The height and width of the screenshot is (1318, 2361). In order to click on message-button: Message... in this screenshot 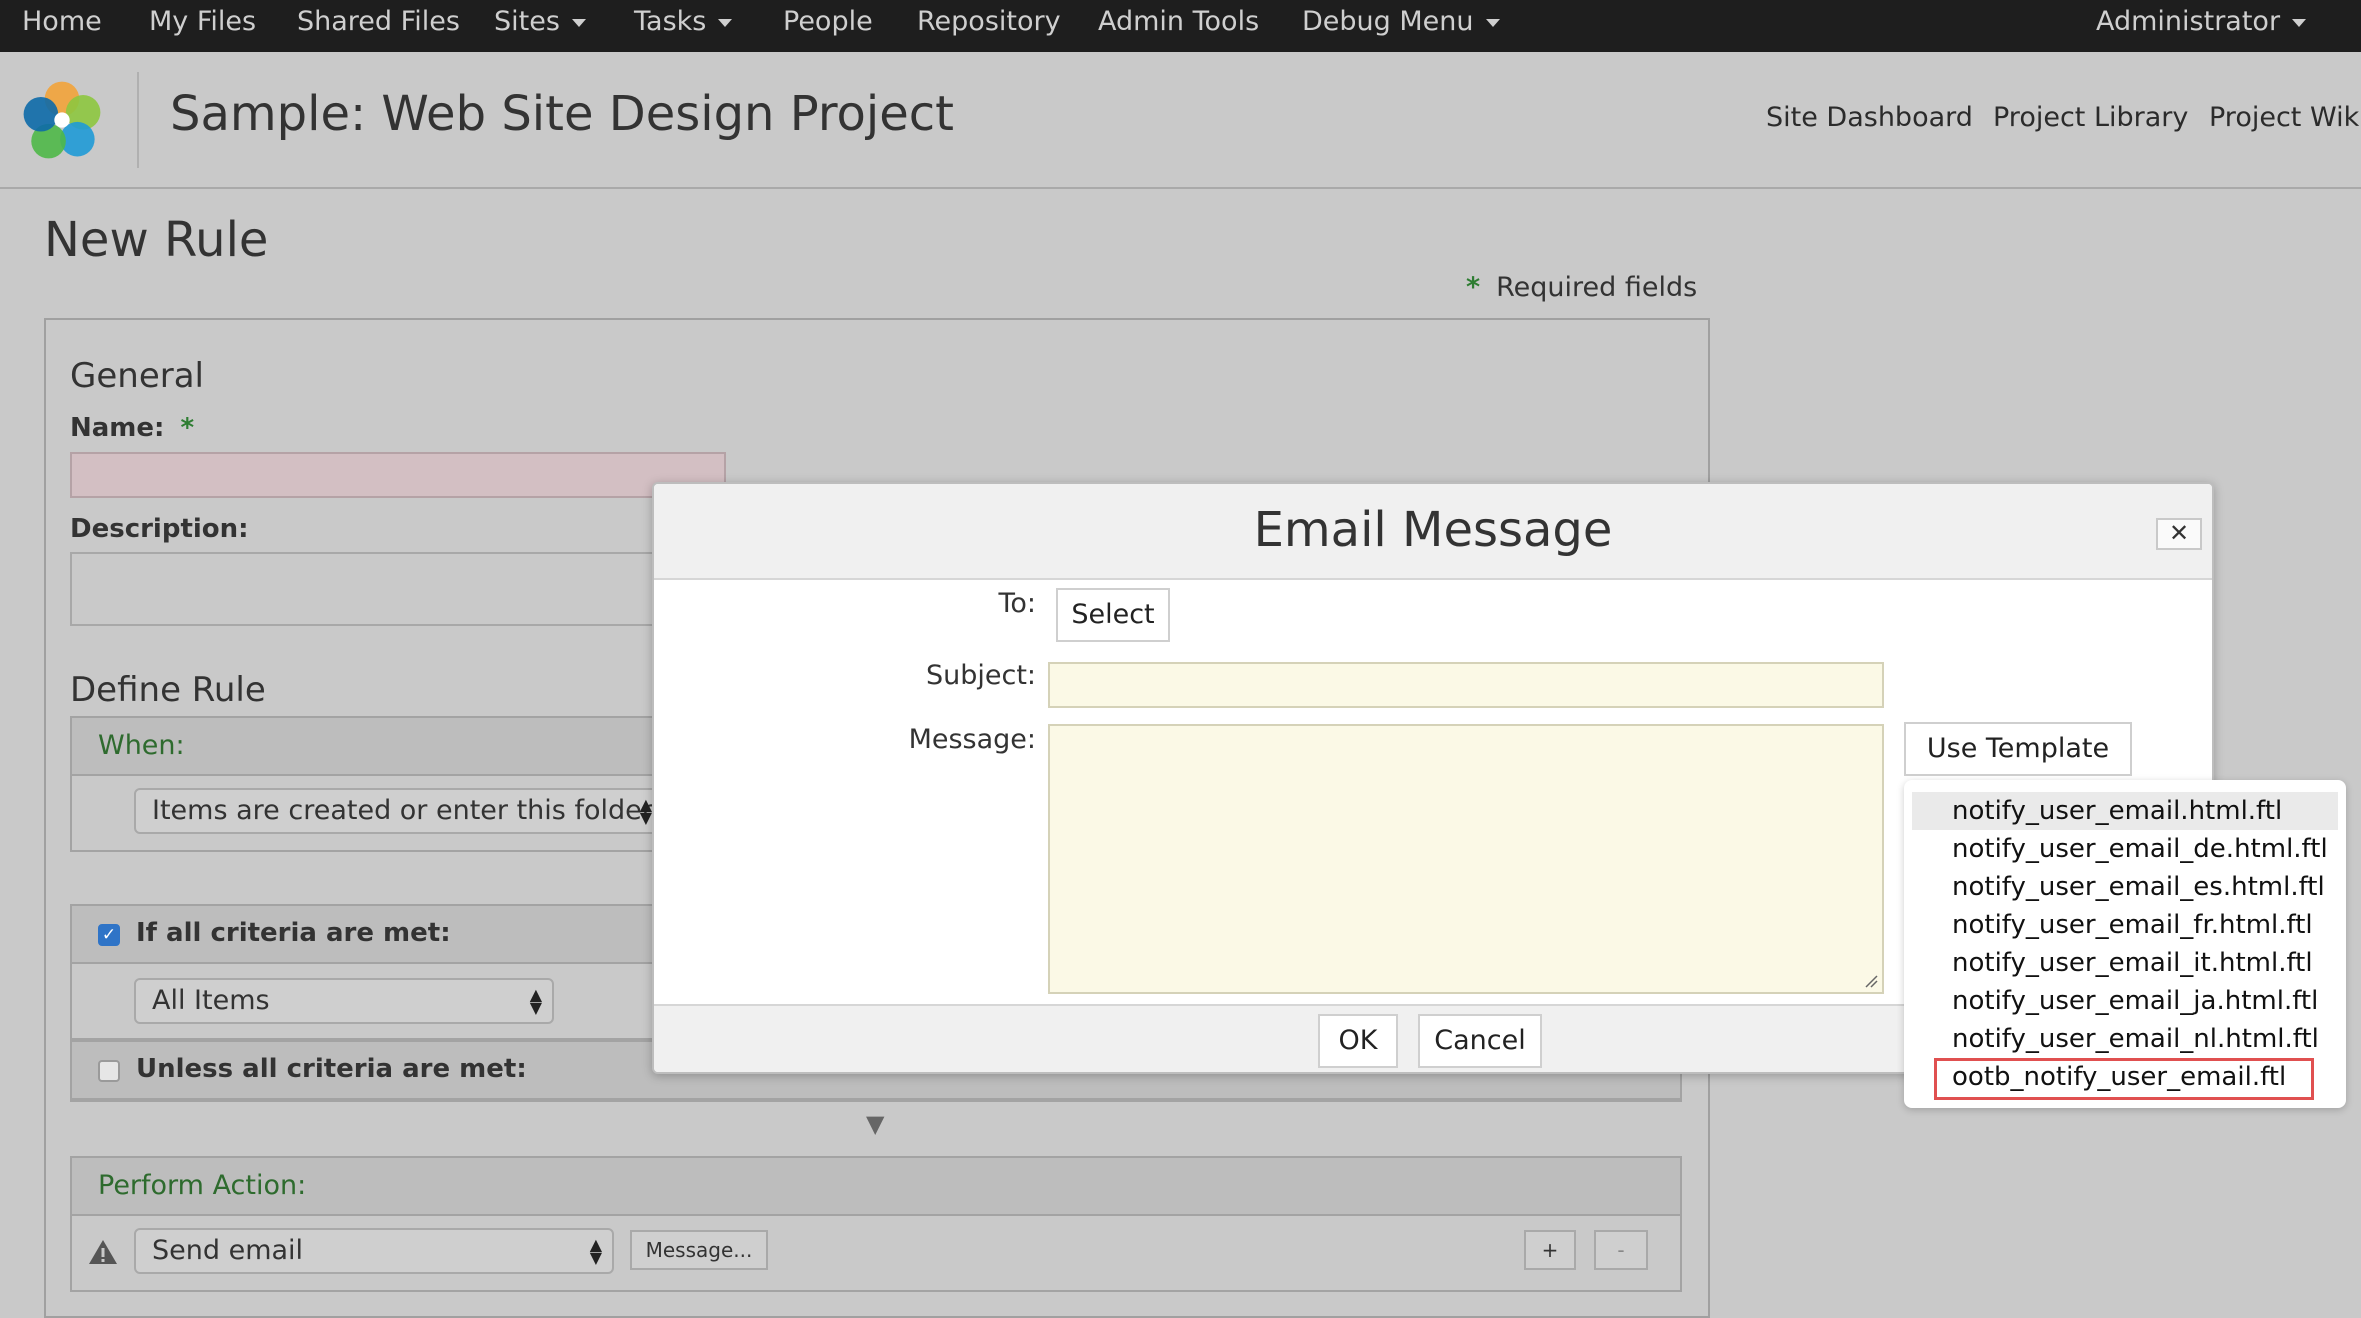, I will do `click(699, 1250)`.